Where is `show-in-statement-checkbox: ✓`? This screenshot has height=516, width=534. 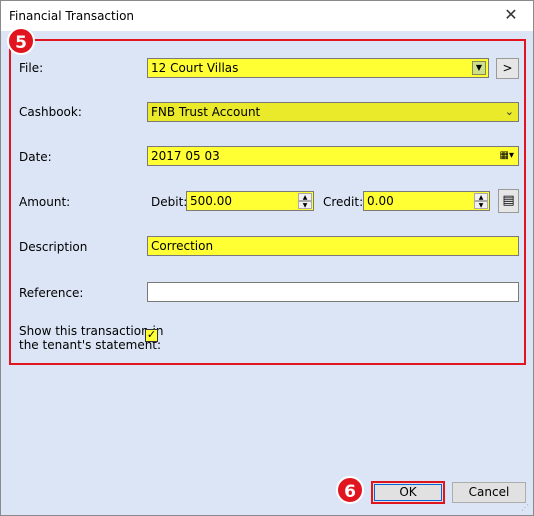 show-in-statement-checkbox: ✓ is located at coordinates (151, 335).